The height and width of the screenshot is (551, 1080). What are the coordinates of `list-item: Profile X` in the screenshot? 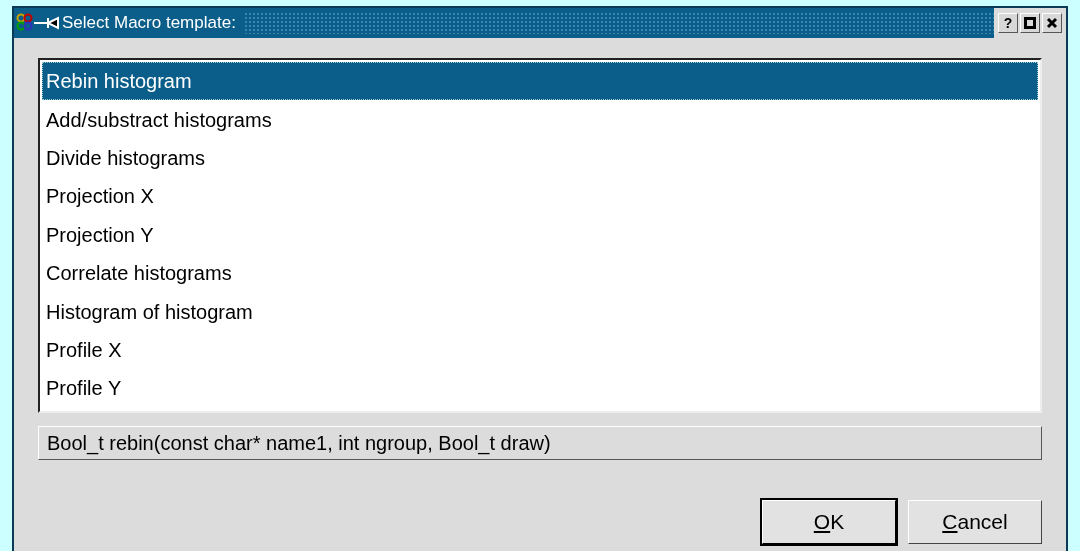 It's located at (540, 350).